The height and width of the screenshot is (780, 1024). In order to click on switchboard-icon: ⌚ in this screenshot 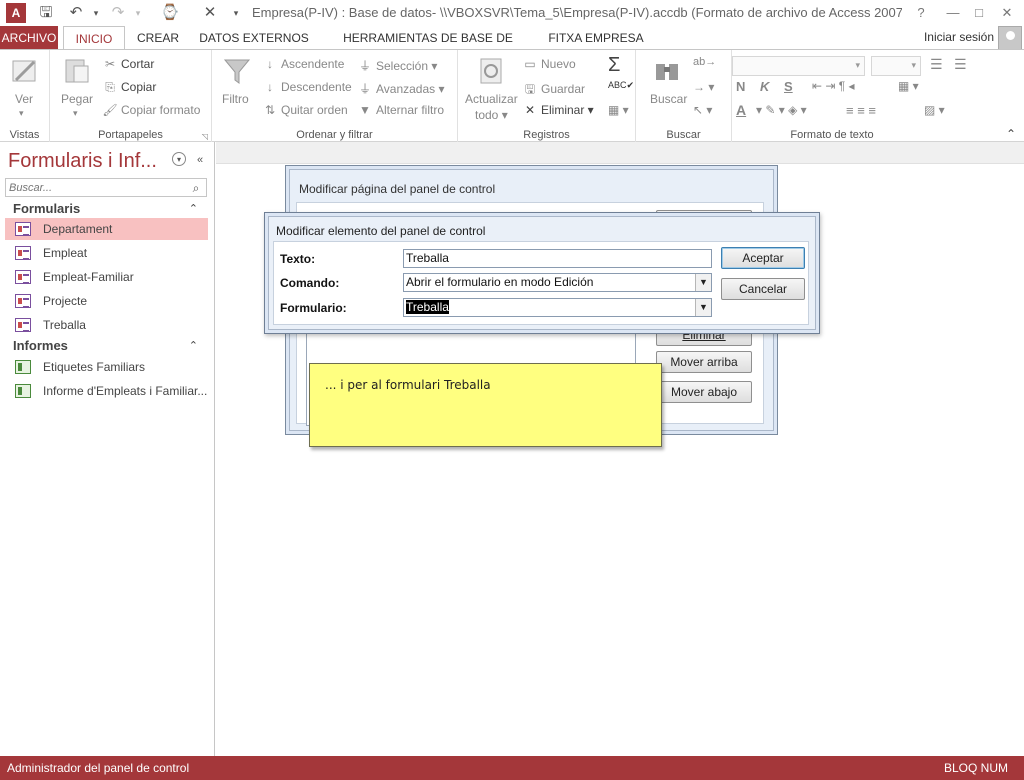, I will do `click(170, 13)`.